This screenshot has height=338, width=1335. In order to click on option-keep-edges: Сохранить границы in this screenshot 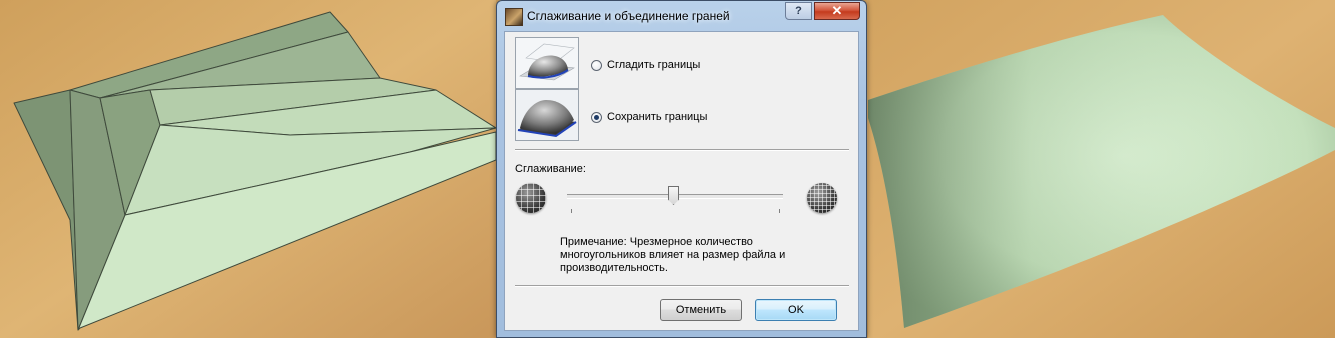, I will do `click(649, 117)`.